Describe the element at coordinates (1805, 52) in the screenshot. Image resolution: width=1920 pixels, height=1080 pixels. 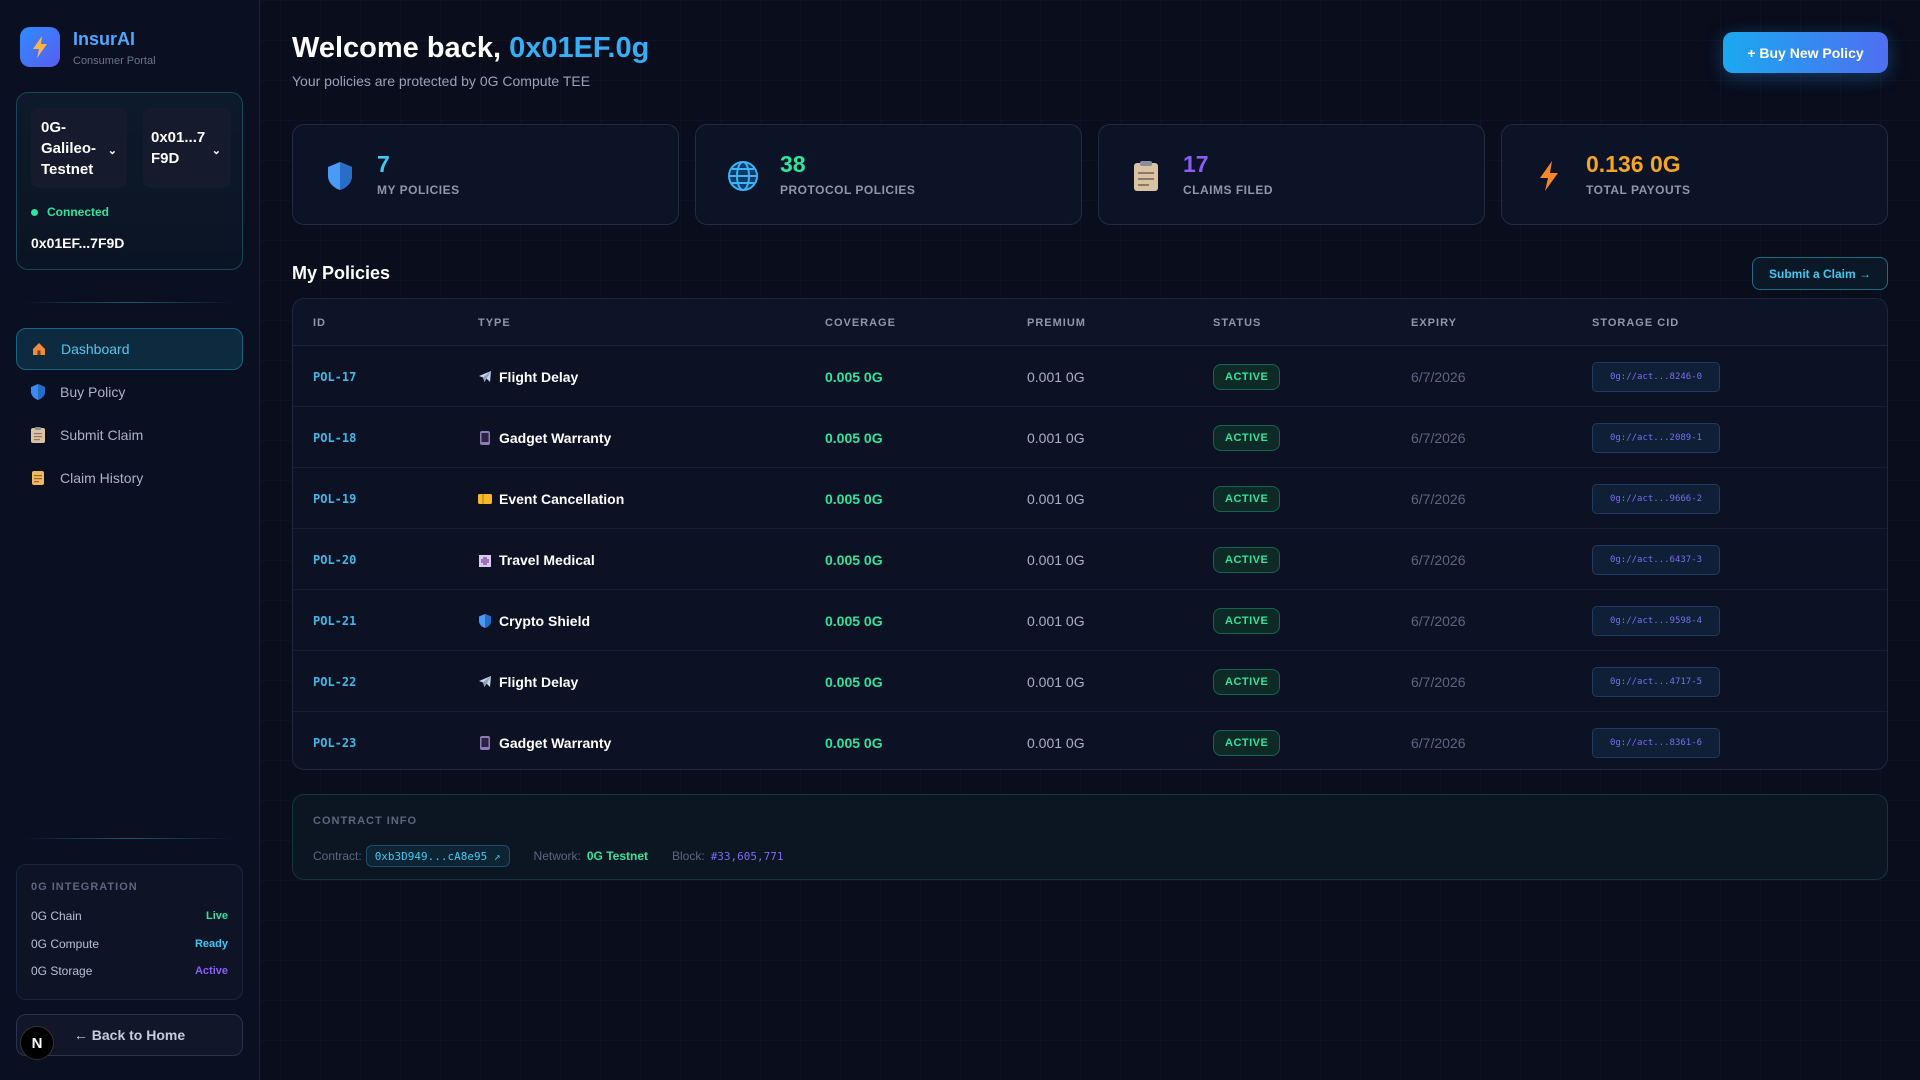
I see `buy-new-policy-button: + Buy New Policy` at that location.